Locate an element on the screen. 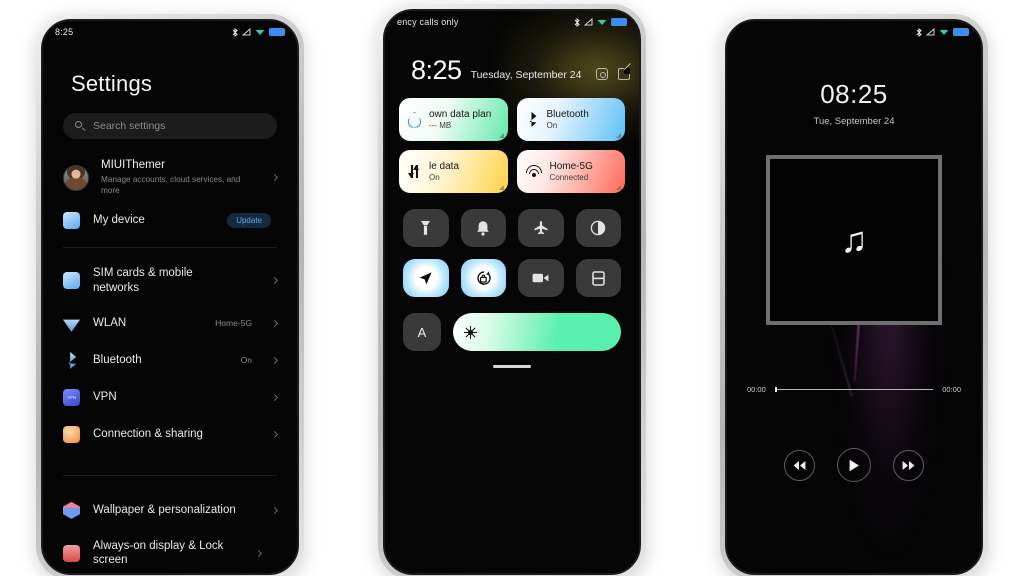 The image size is (1024, 576). progress-track is located at coordinates (854, 389).